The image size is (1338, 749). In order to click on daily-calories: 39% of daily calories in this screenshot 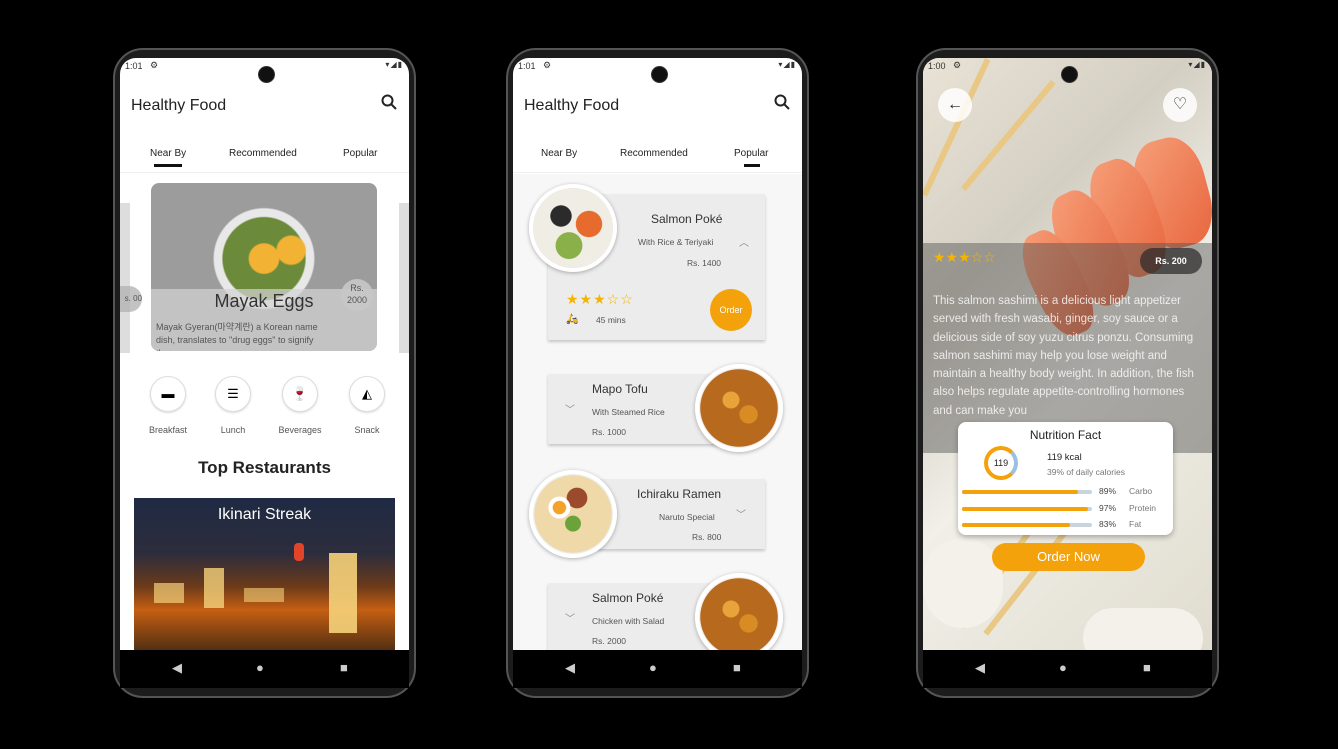, I will do `click(1086, 472)`.